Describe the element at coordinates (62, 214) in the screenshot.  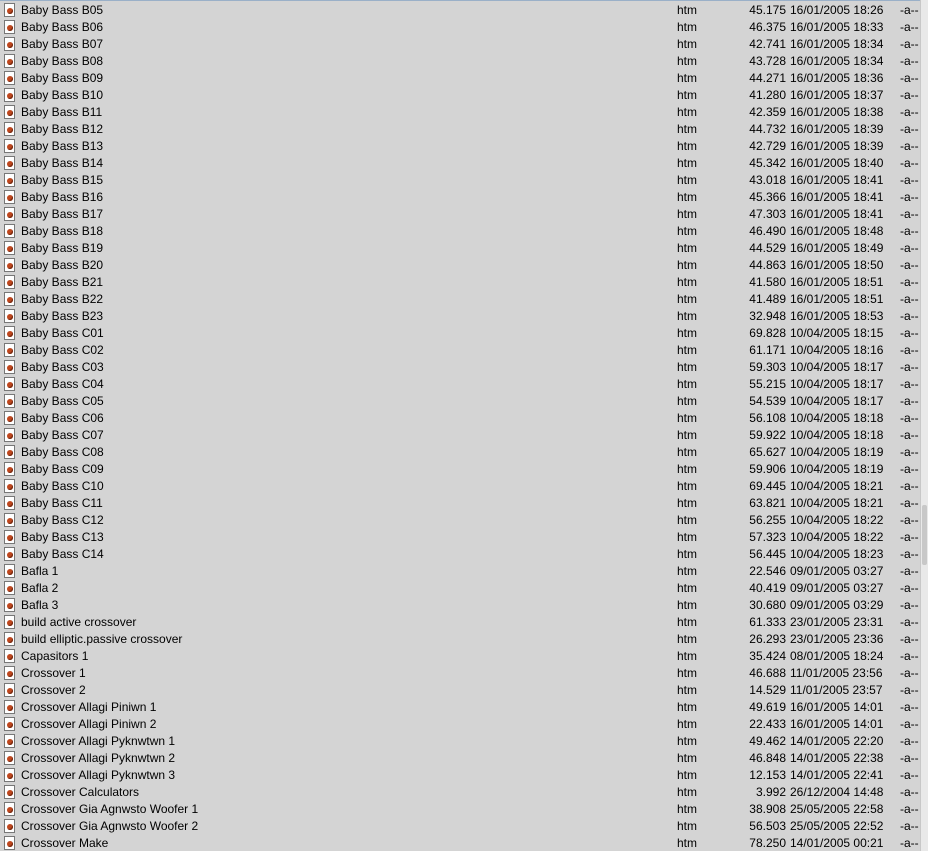
I see `file-name: Baby Bass B17` at that location.